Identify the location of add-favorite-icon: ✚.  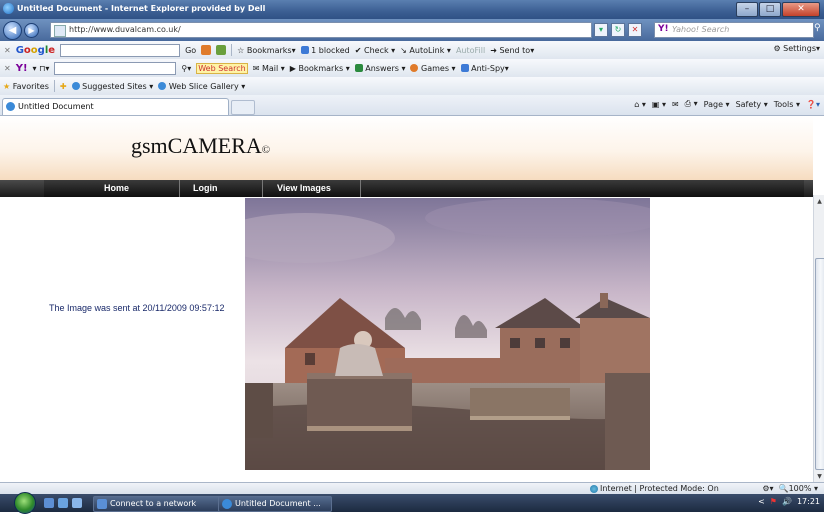
(63, 86).